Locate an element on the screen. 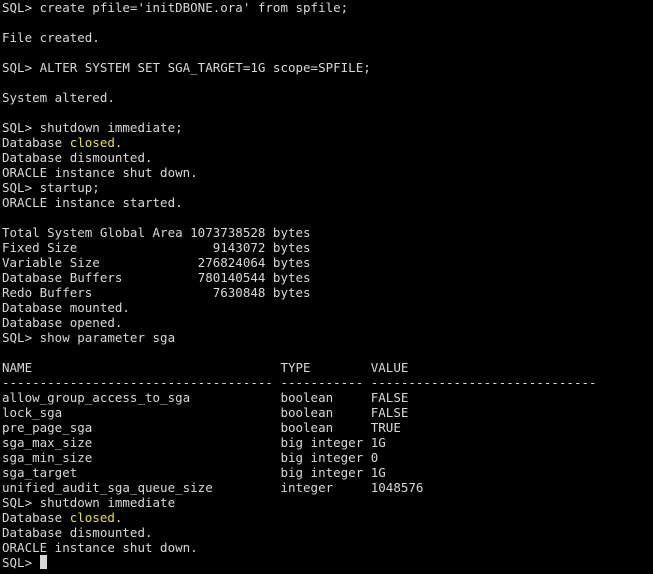 The image size is (653, 574). output-text: NAME TYPE VALUE is located at coordinates (205, 367).